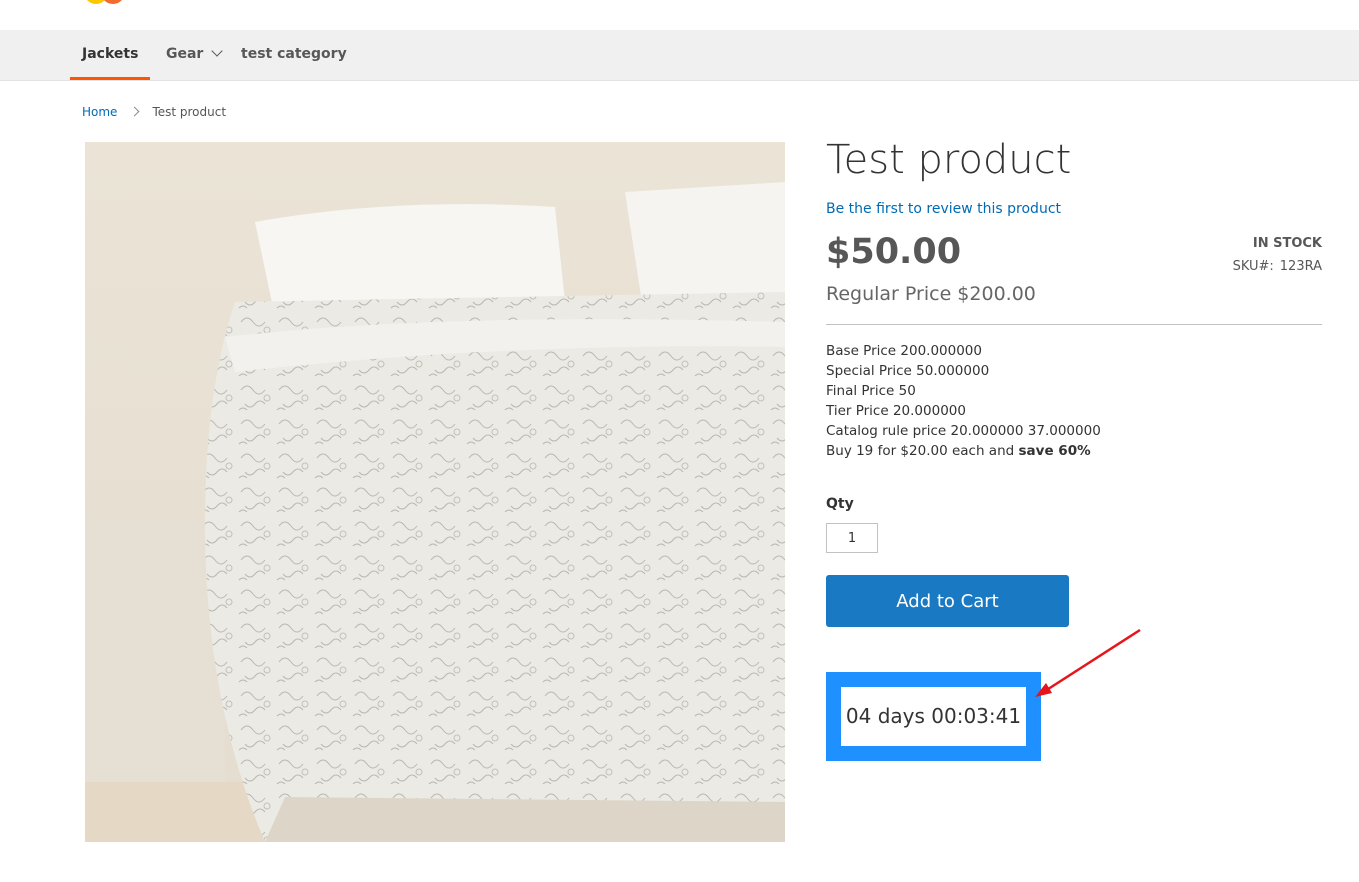 Image resolution: width=1359 pixels, height=882 pixels. Describe the element at coordinates (1287, 243) in the screenshot. I see `stock-status: IN STOCK` at that location.